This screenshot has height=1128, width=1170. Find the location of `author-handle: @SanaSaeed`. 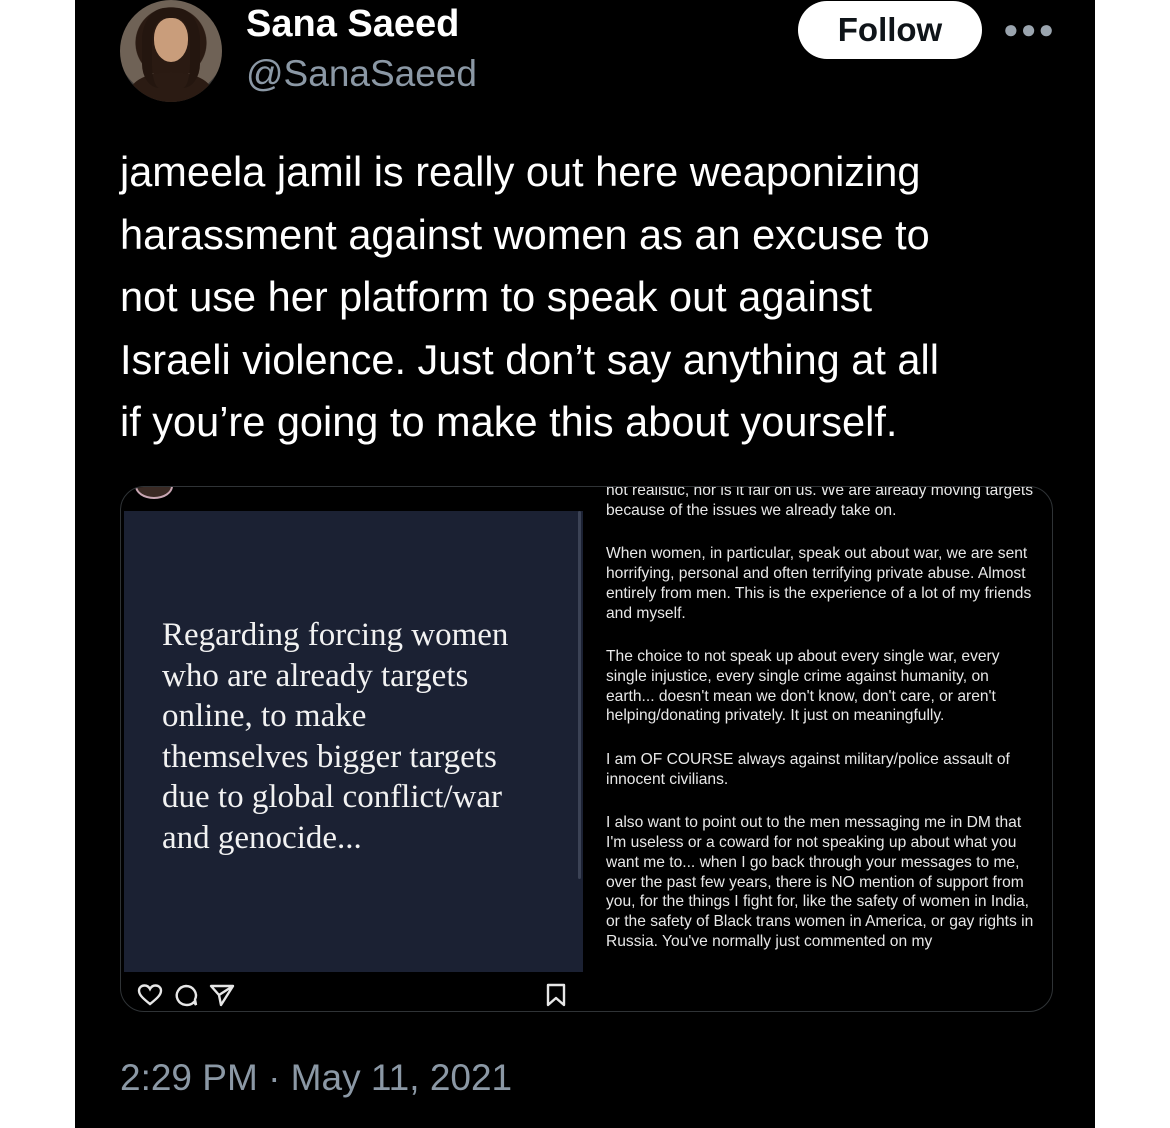

author-handle: @SanaSaeed is located at coordinates (361, 74).